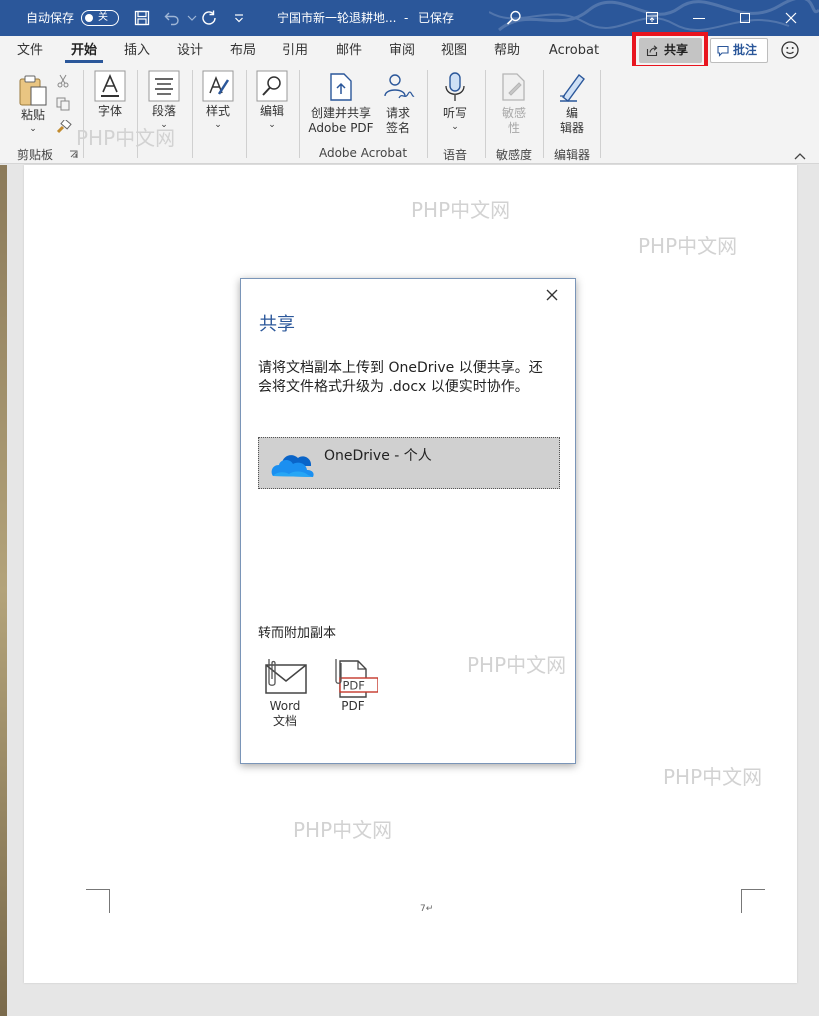 The height and width of the screenshot is (1016, 819). I want to click on attach-pdf: PDF PDF, so click(353, 685).